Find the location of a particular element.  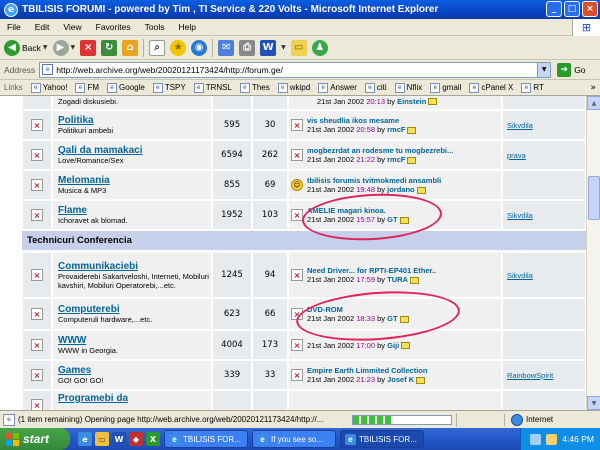

address-field: e ▼ is located at coordinates (295, 69).